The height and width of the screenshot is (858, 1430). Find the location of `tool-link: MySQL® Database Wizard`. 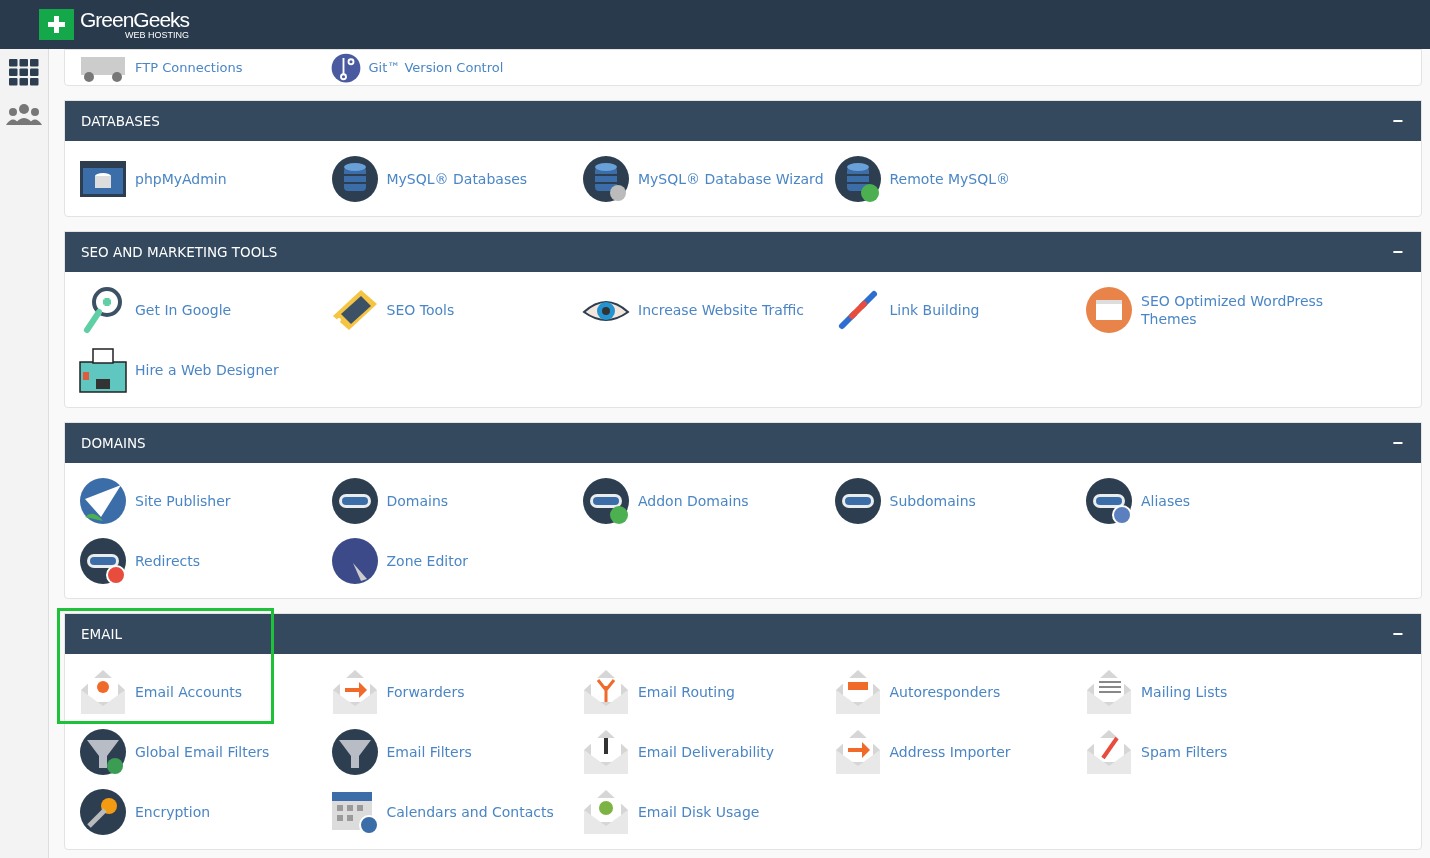

tool-link: MySQL® Database Wizard is located at coordinates (708, 179).